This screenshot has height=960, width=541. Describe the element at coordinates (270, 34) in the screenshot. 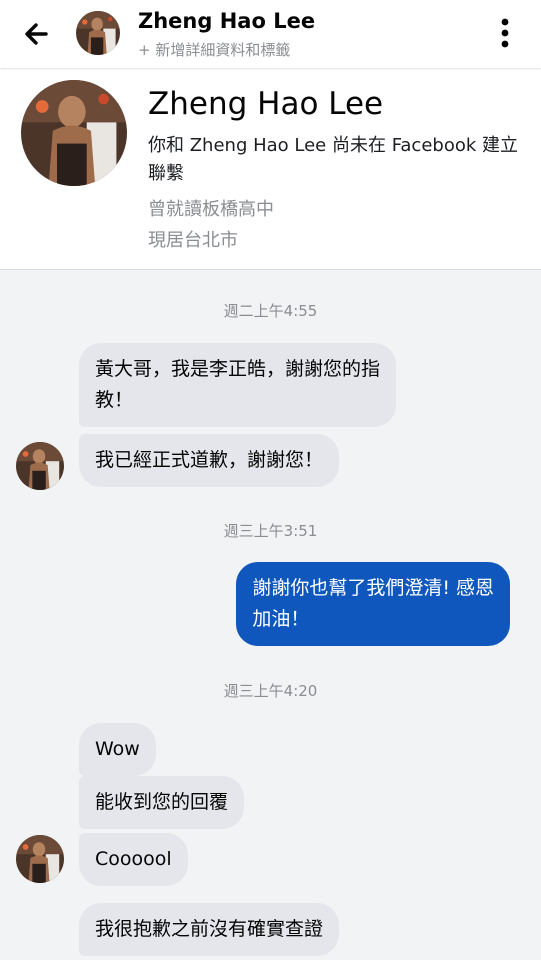

I see `conversation-header: Zheng Hao Lee + 新增詳細資料和標籤` at that location.